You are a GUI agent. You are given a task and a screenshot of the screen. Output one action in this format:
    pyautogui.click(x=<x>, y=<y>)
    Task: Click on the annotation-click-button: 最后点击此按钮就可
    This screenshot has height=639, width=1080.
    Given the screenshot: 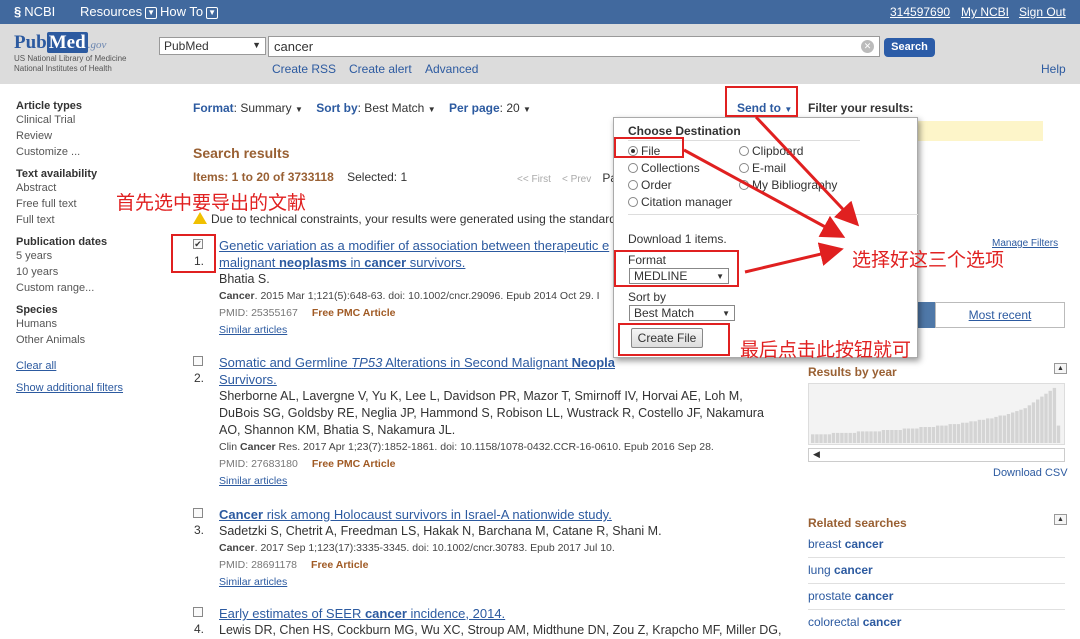 What is the action you would take?
    pyautogui.click(x=826, y=350)
    